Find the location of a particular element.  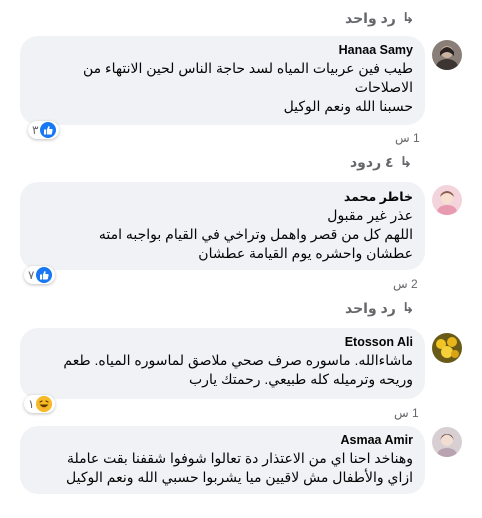

comment-author: Asmaa Amir is located at coordinates (223, 440).